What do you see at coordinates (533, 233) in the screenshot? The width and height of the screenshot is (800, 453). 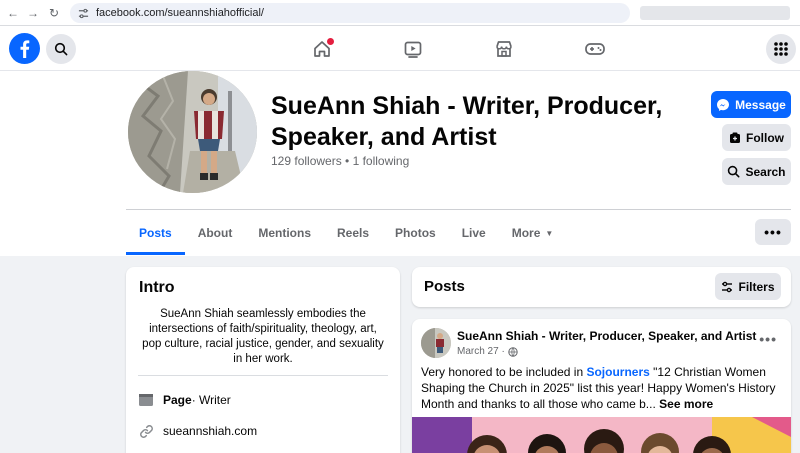 I see `tab-more: More ▼` at bounding box center [533, 233].